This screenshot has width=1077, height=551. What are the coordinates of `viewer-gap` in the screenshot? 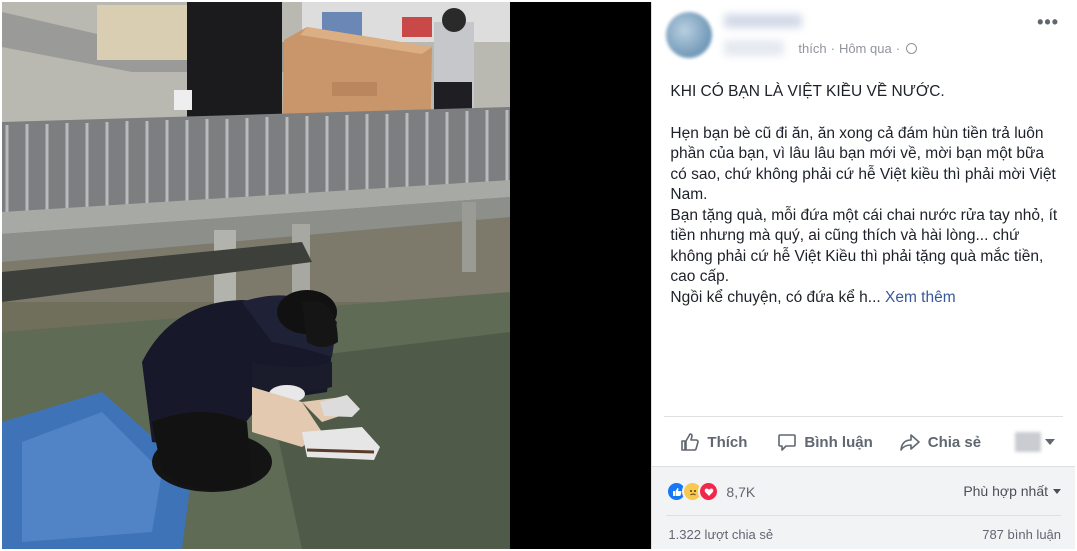 It's located at (580, 275).